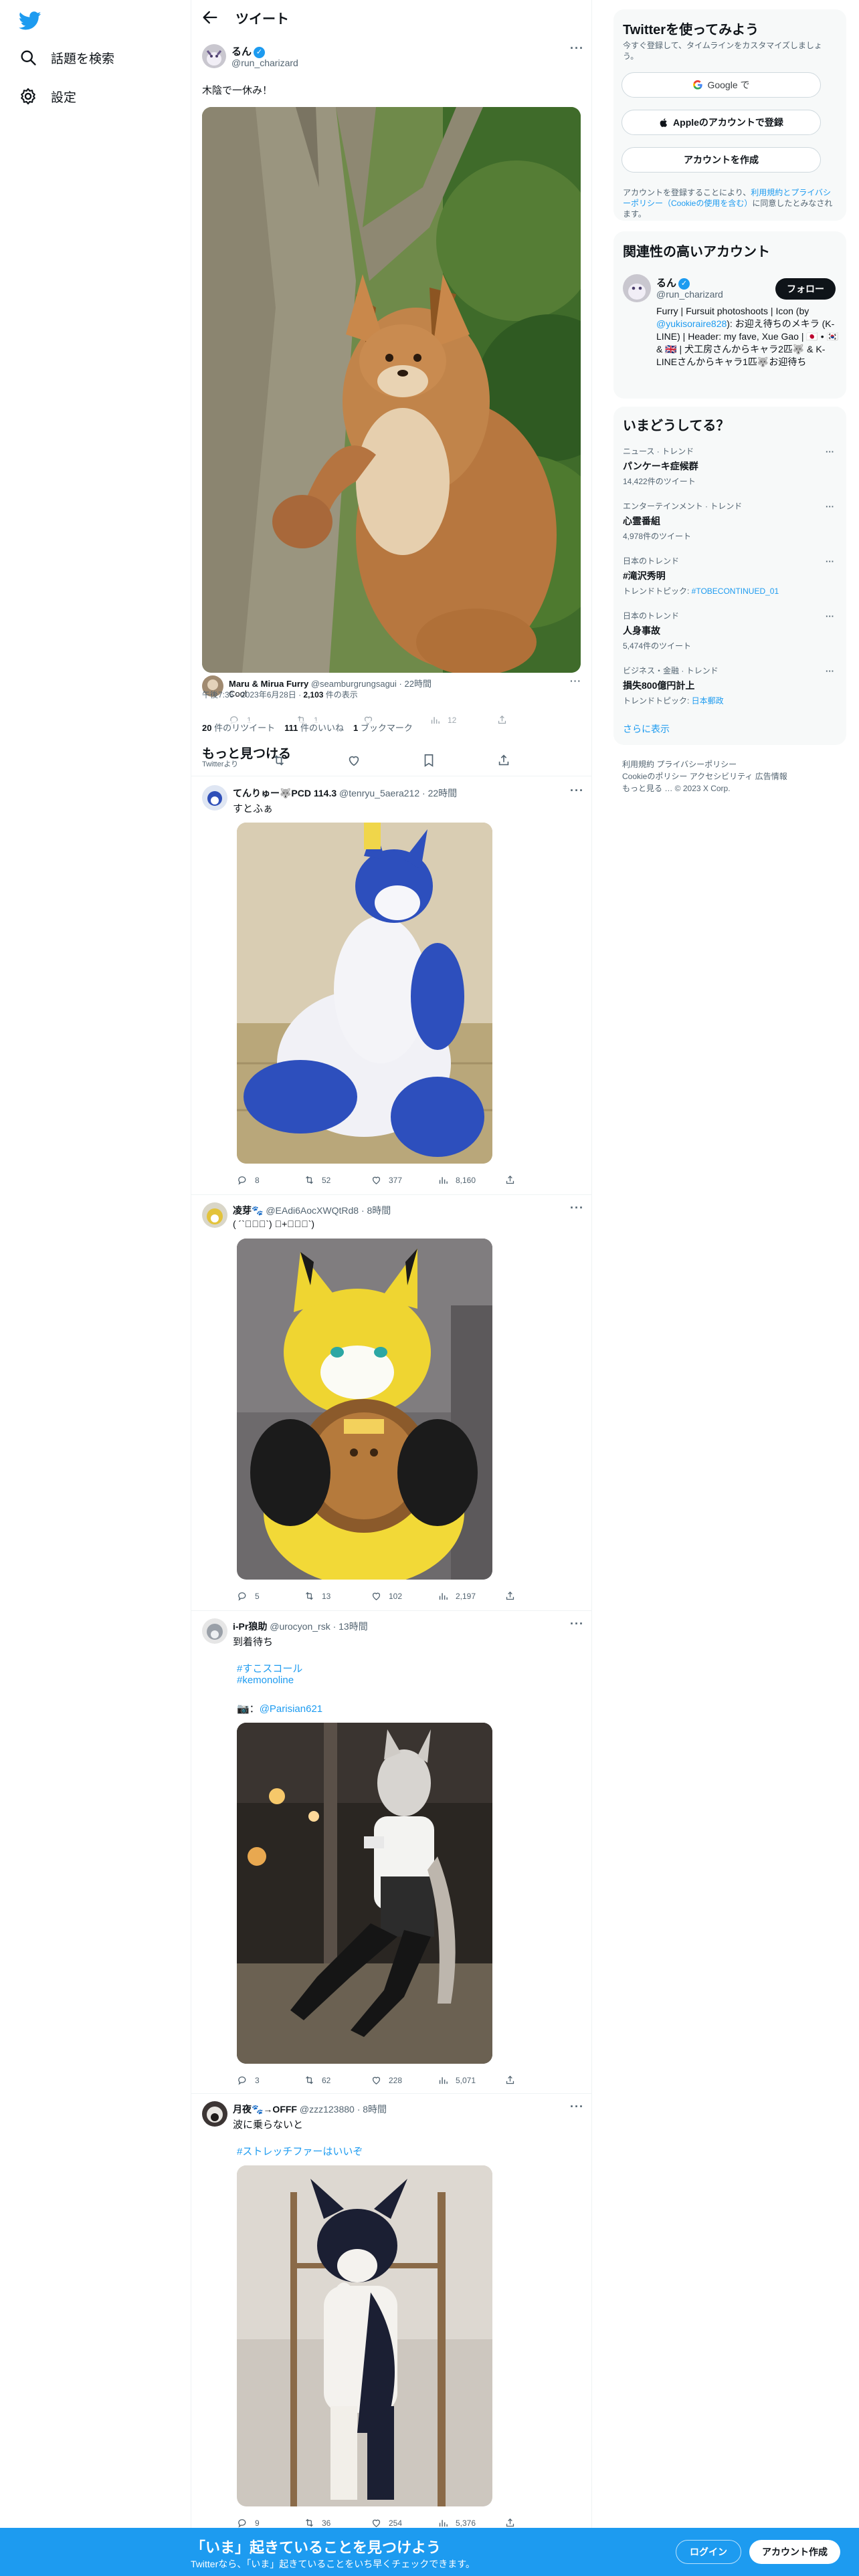 The width and height of the screenshot is (859, 2576). I want to click on trend-item: ニュース · トレンド パンケーキ症候群 14,422件のツイート ···, so click(730, 466).